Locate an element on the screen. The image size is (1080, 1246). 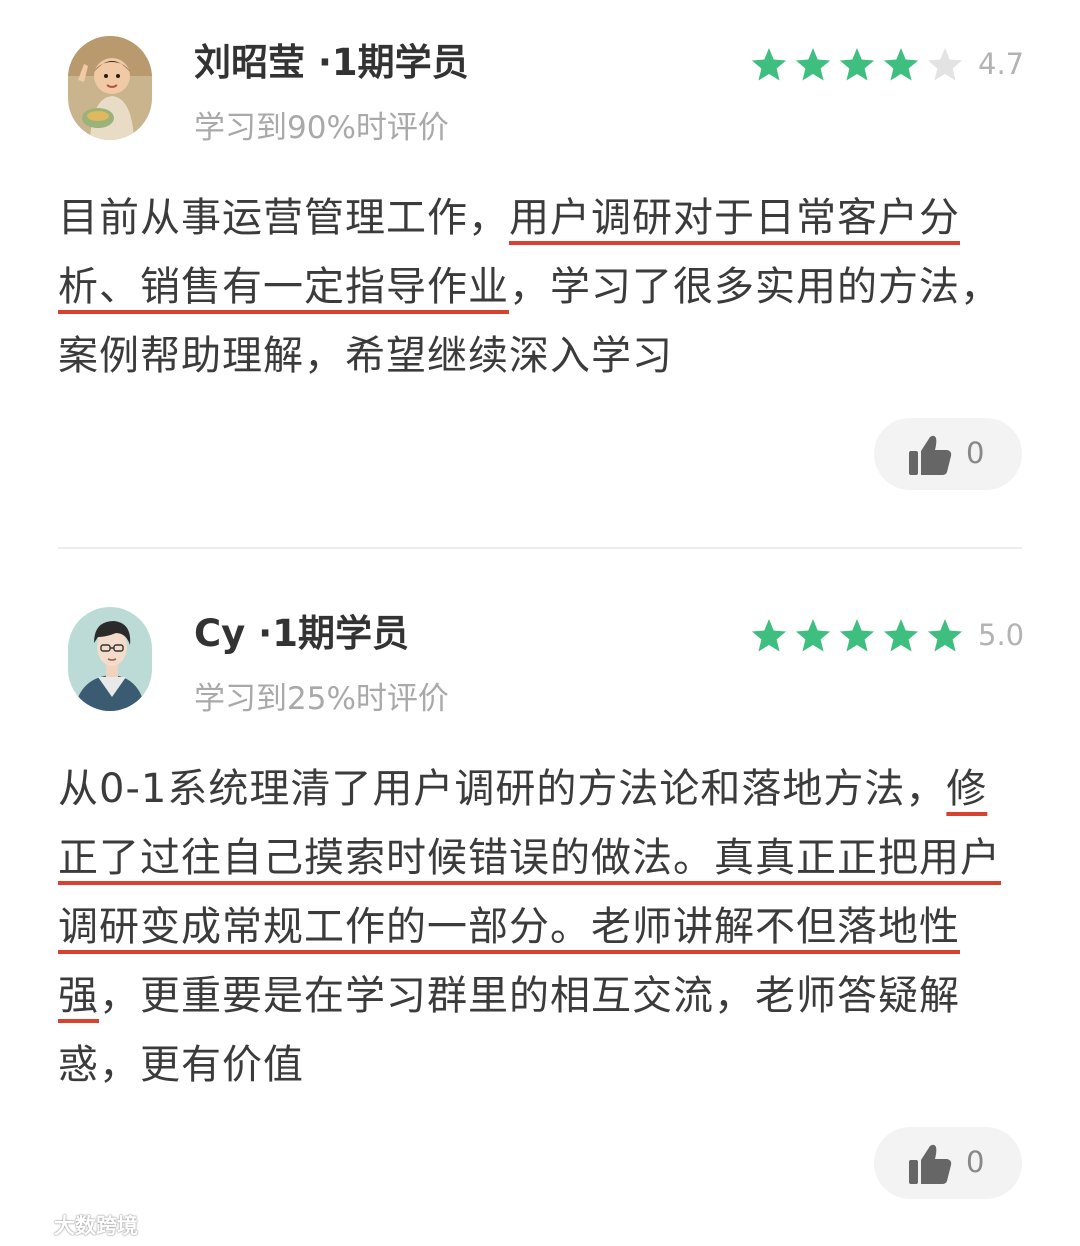
review-text-plain: ，更重要是在学习群里的相互交流，老师答疑解惑，更有价值 is located at coordinates (509, 1030).